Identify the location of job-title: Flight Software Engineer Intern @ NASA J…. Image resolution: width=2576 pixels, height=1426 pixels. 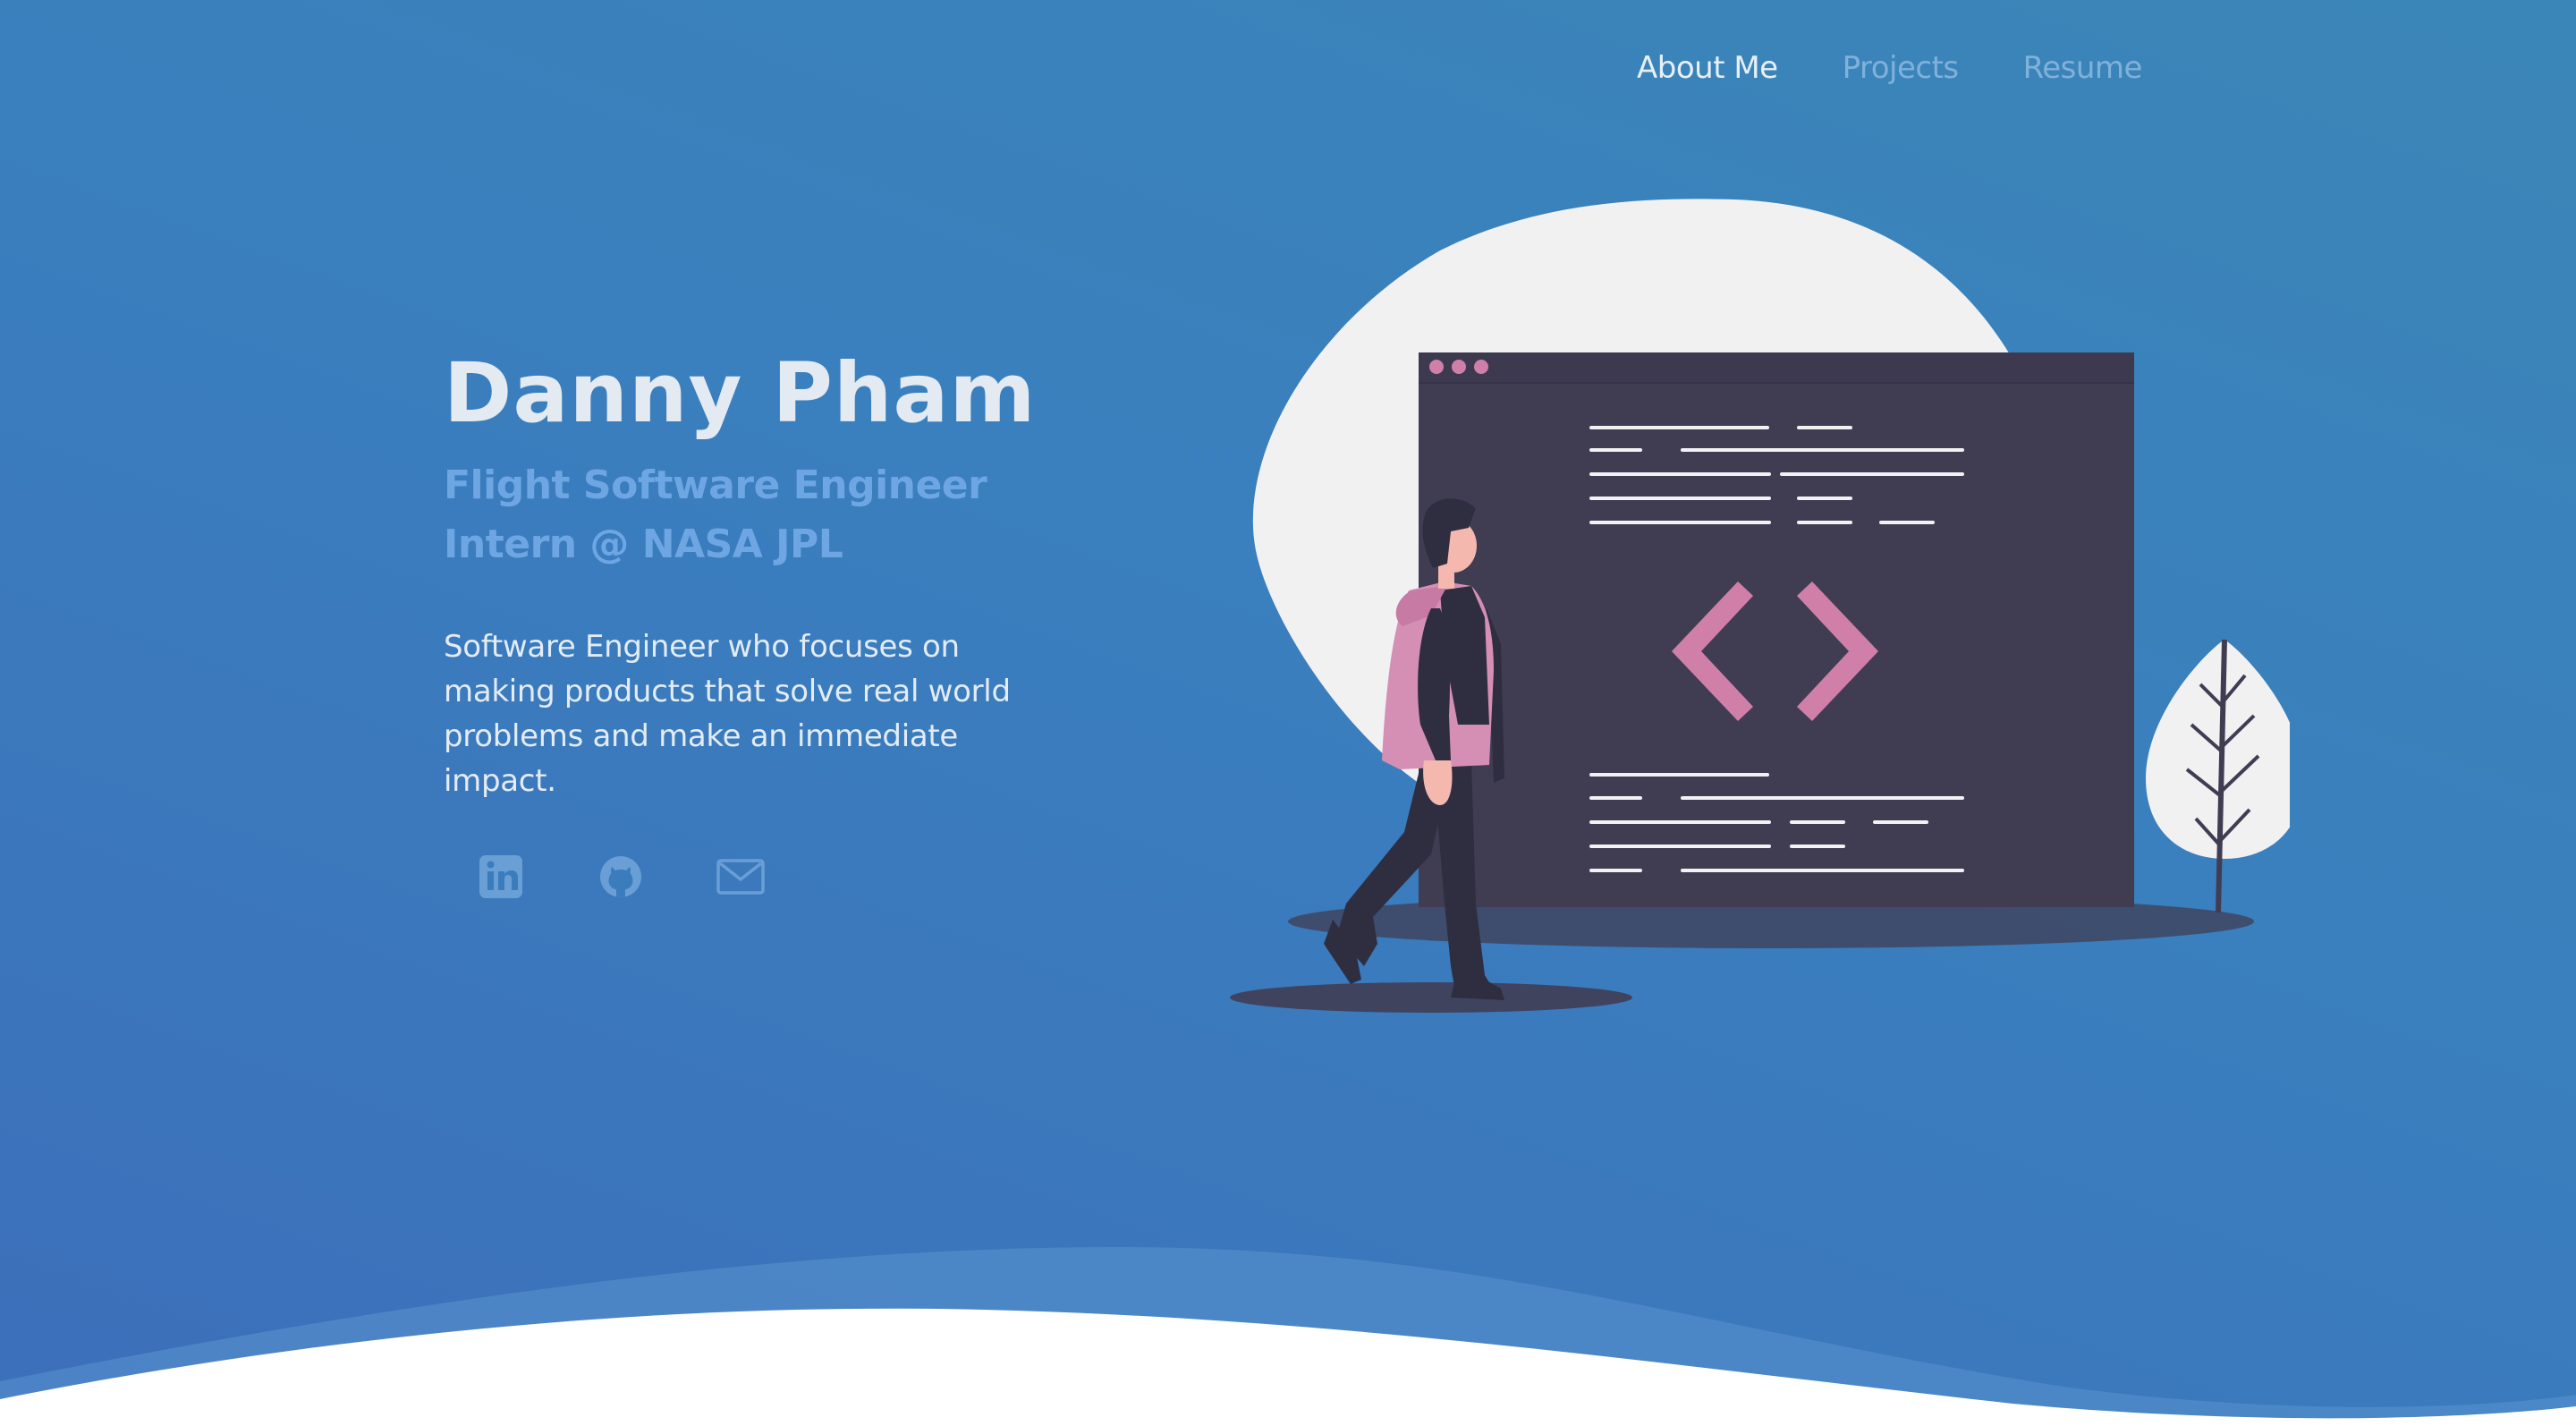
(715, 515).